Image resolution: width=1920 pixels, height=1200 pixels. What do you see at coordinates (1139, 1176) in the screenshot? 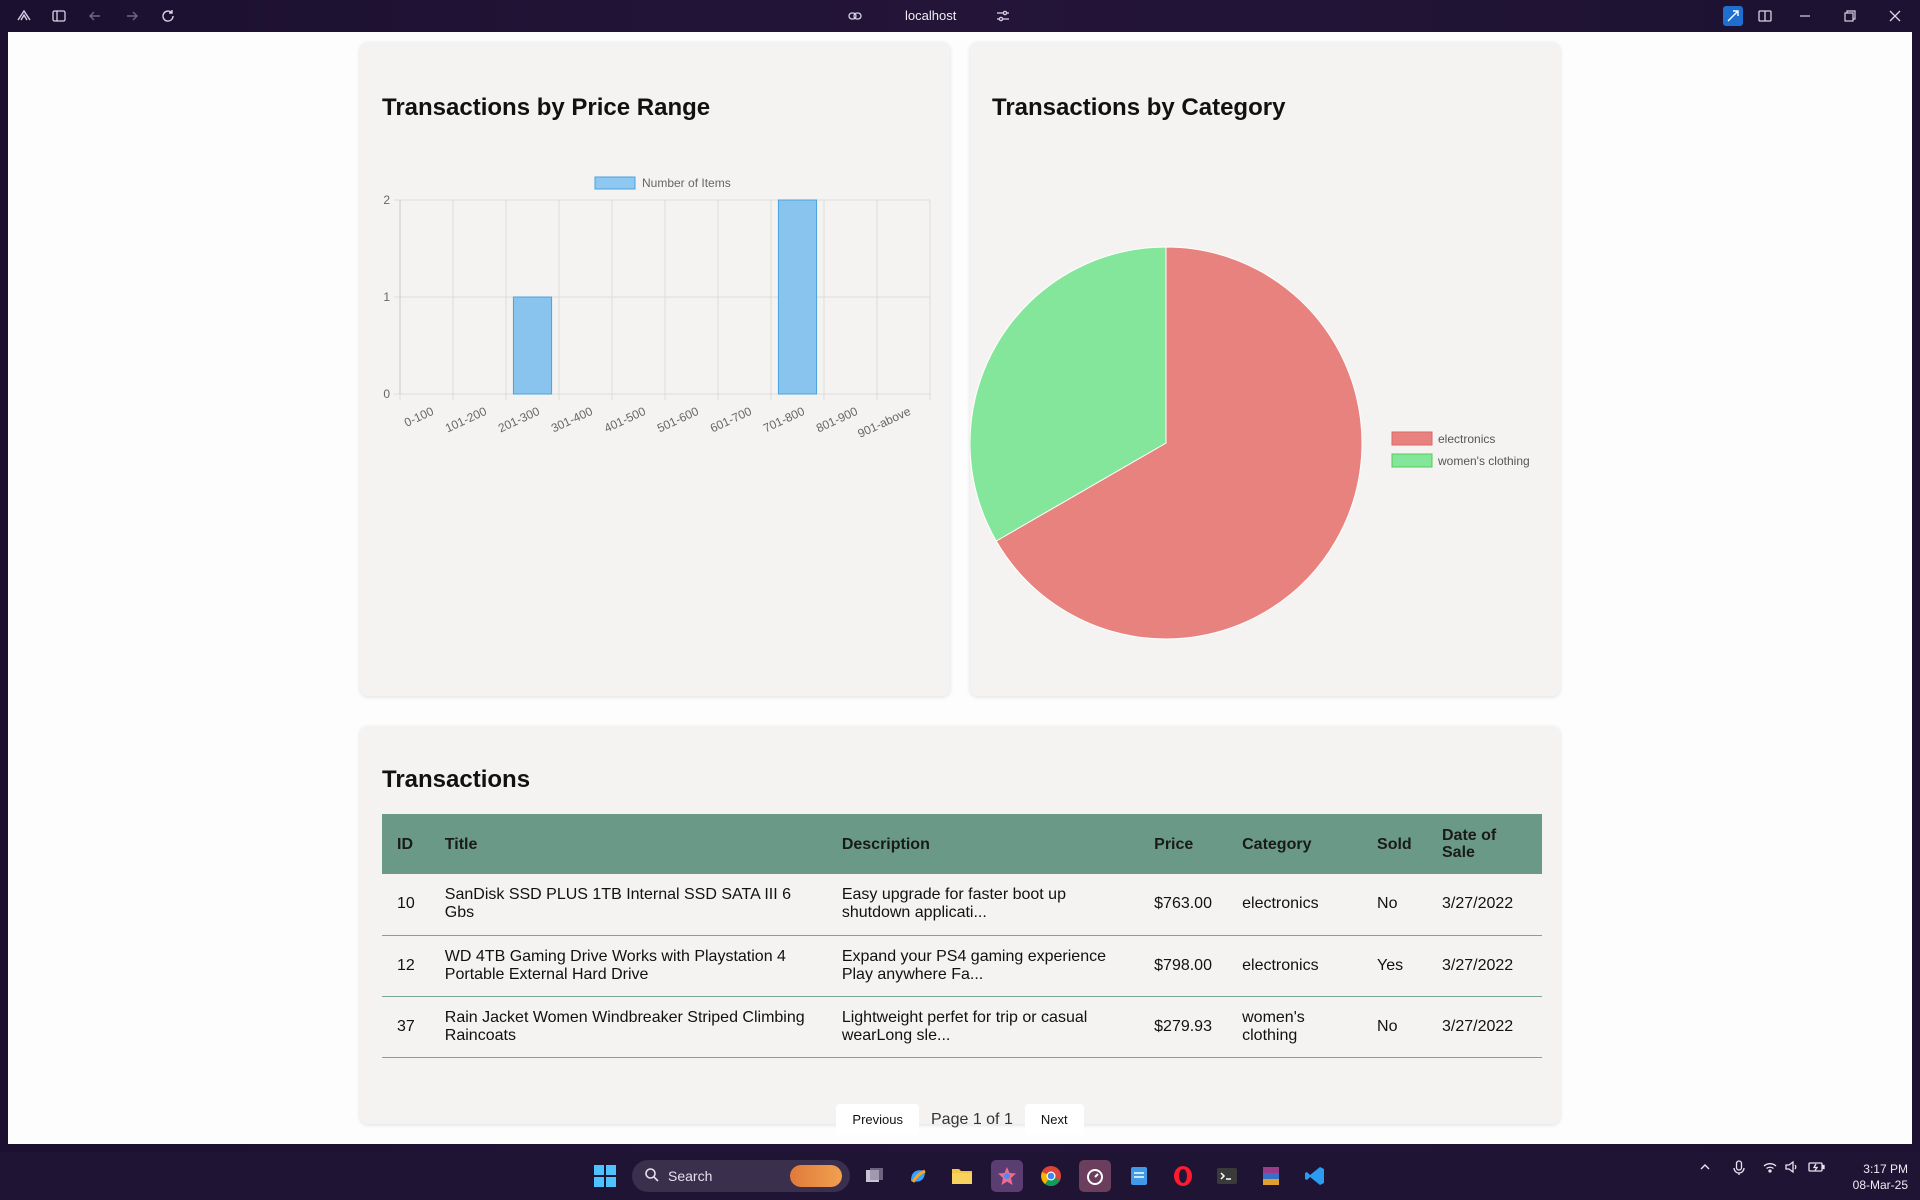
I see `notepad-icon` at bounding box center [1139, 1176].